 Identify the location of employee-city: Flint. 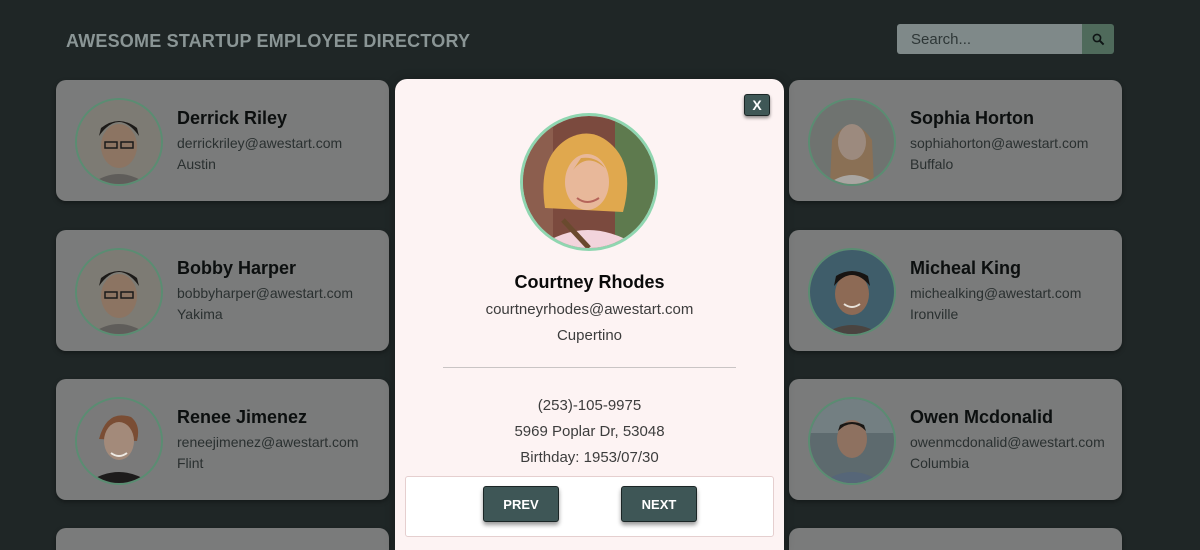
(190, 463).